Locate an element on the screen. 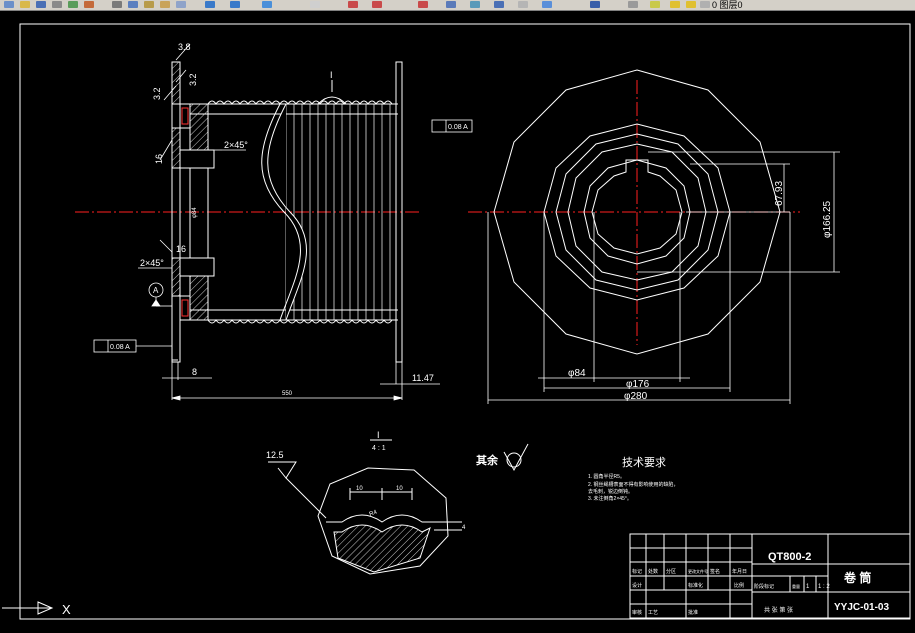  inner-label: φ84 is located at coordinates (195, 212).